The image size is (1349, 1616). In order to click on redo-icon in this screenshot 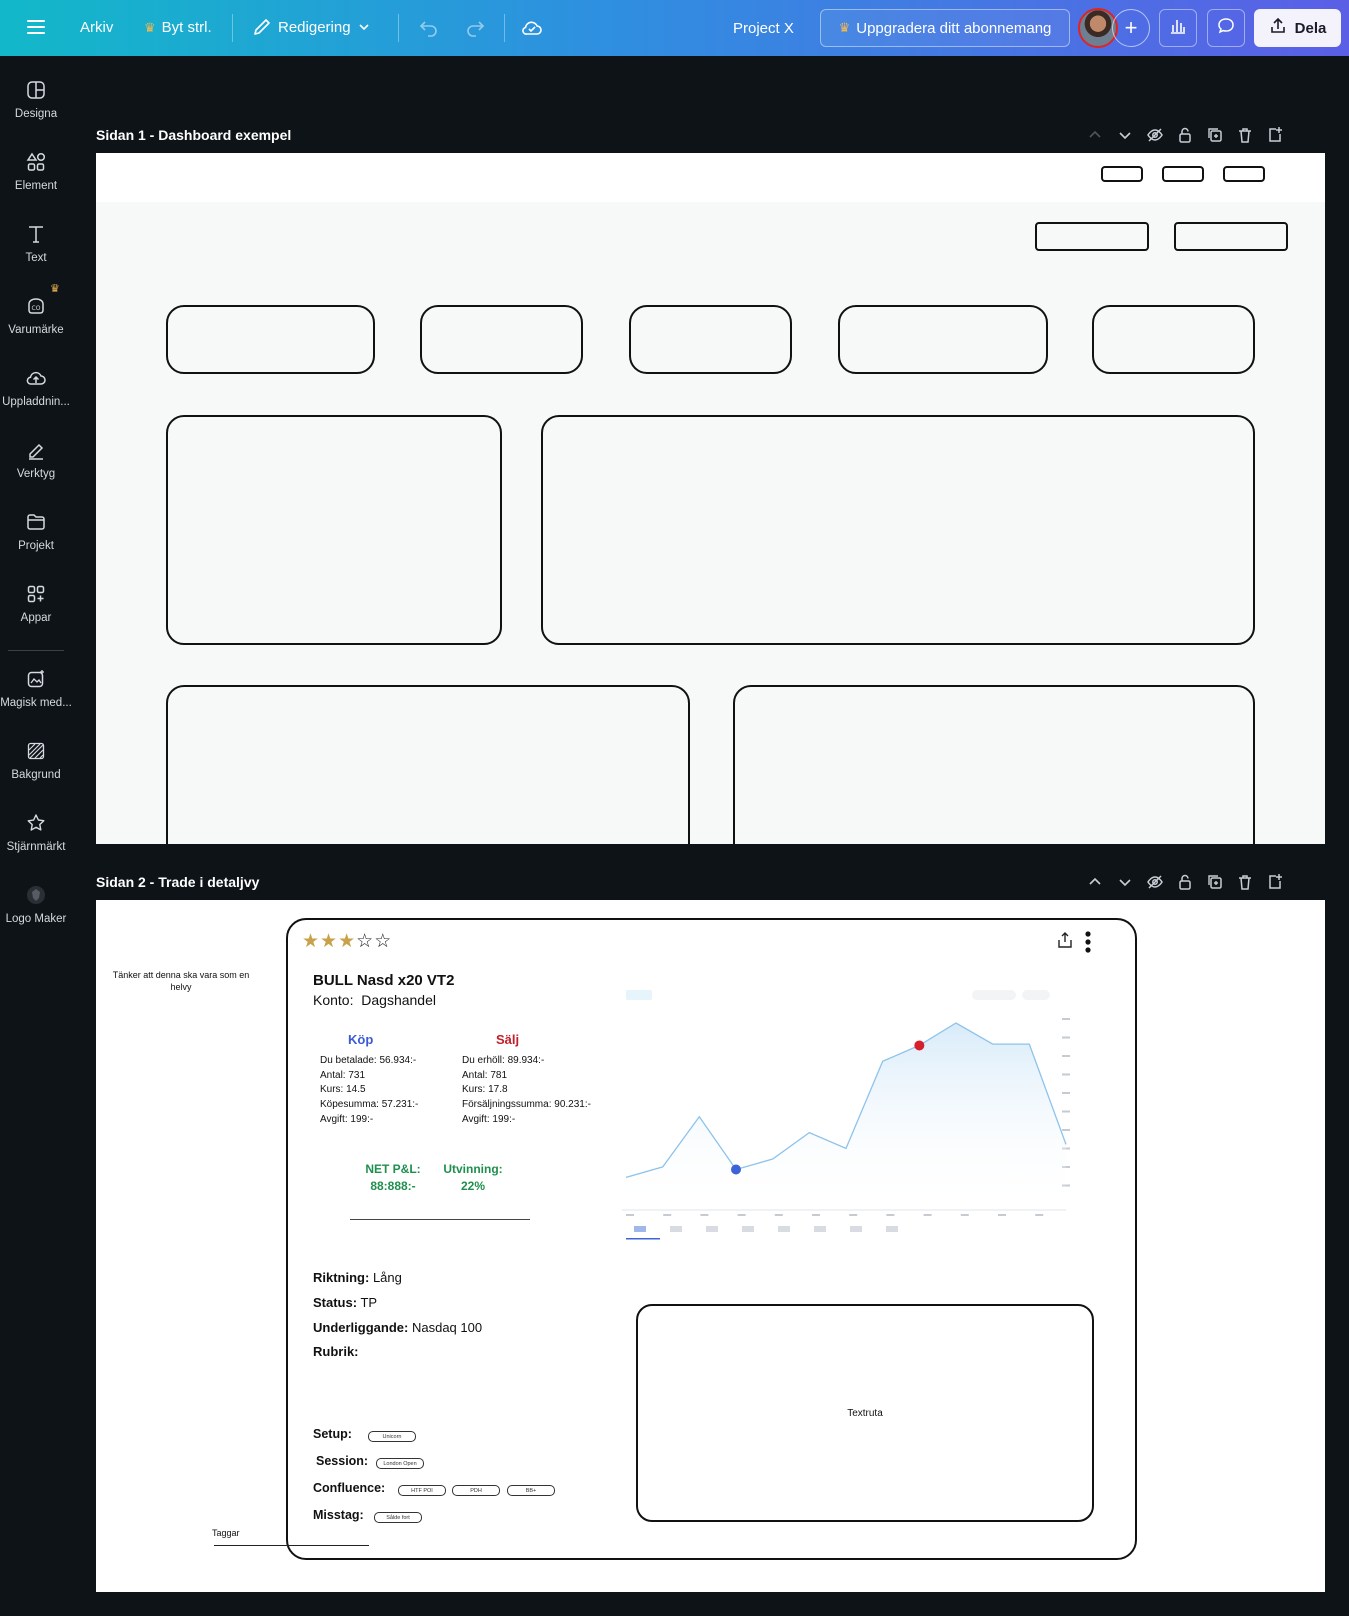, I will do `click(475, 28)`.